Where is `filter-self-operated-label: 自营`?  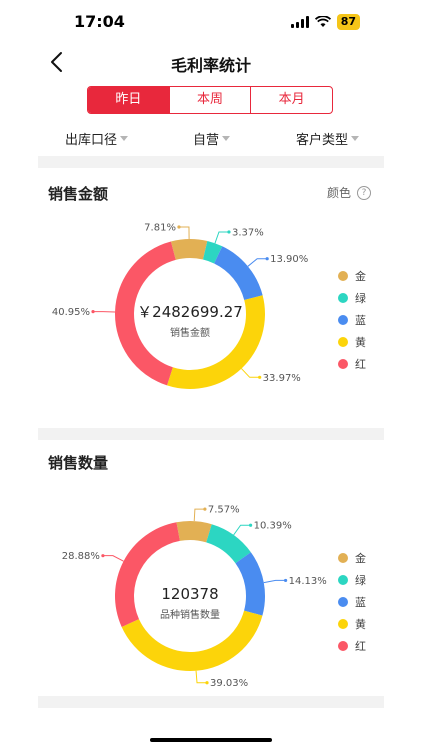
filter-self-operated-label: 自营 is located at coordinates (206, 140).